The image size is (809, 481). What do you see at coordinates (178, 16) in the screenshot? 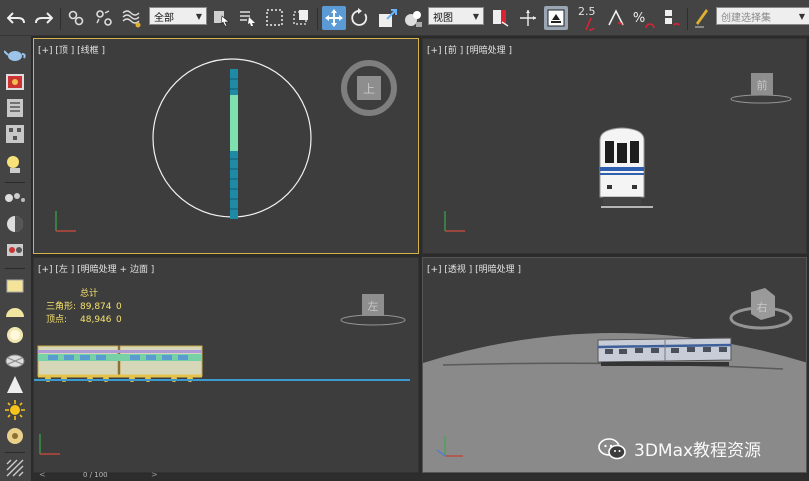
I see `selection-filter-dropdown: 全部 ▼` at bounding box center [178, 16].